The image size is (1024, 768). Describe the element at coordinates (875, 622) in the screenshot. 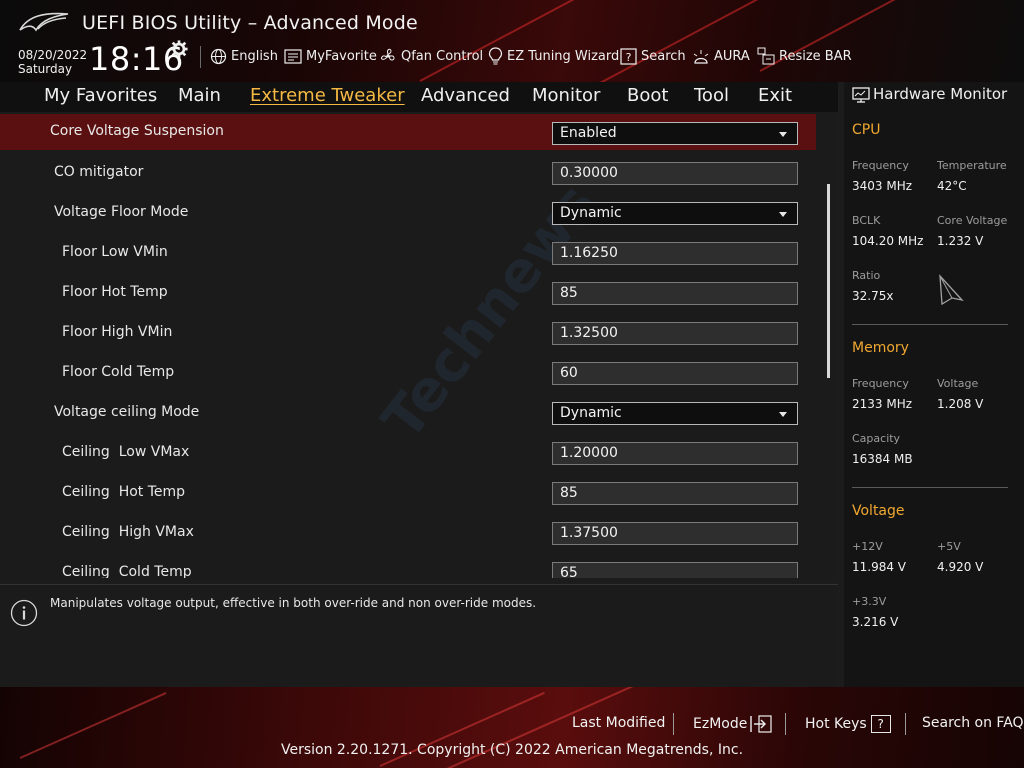

I see `v33-value: 3.216 V` at that location.